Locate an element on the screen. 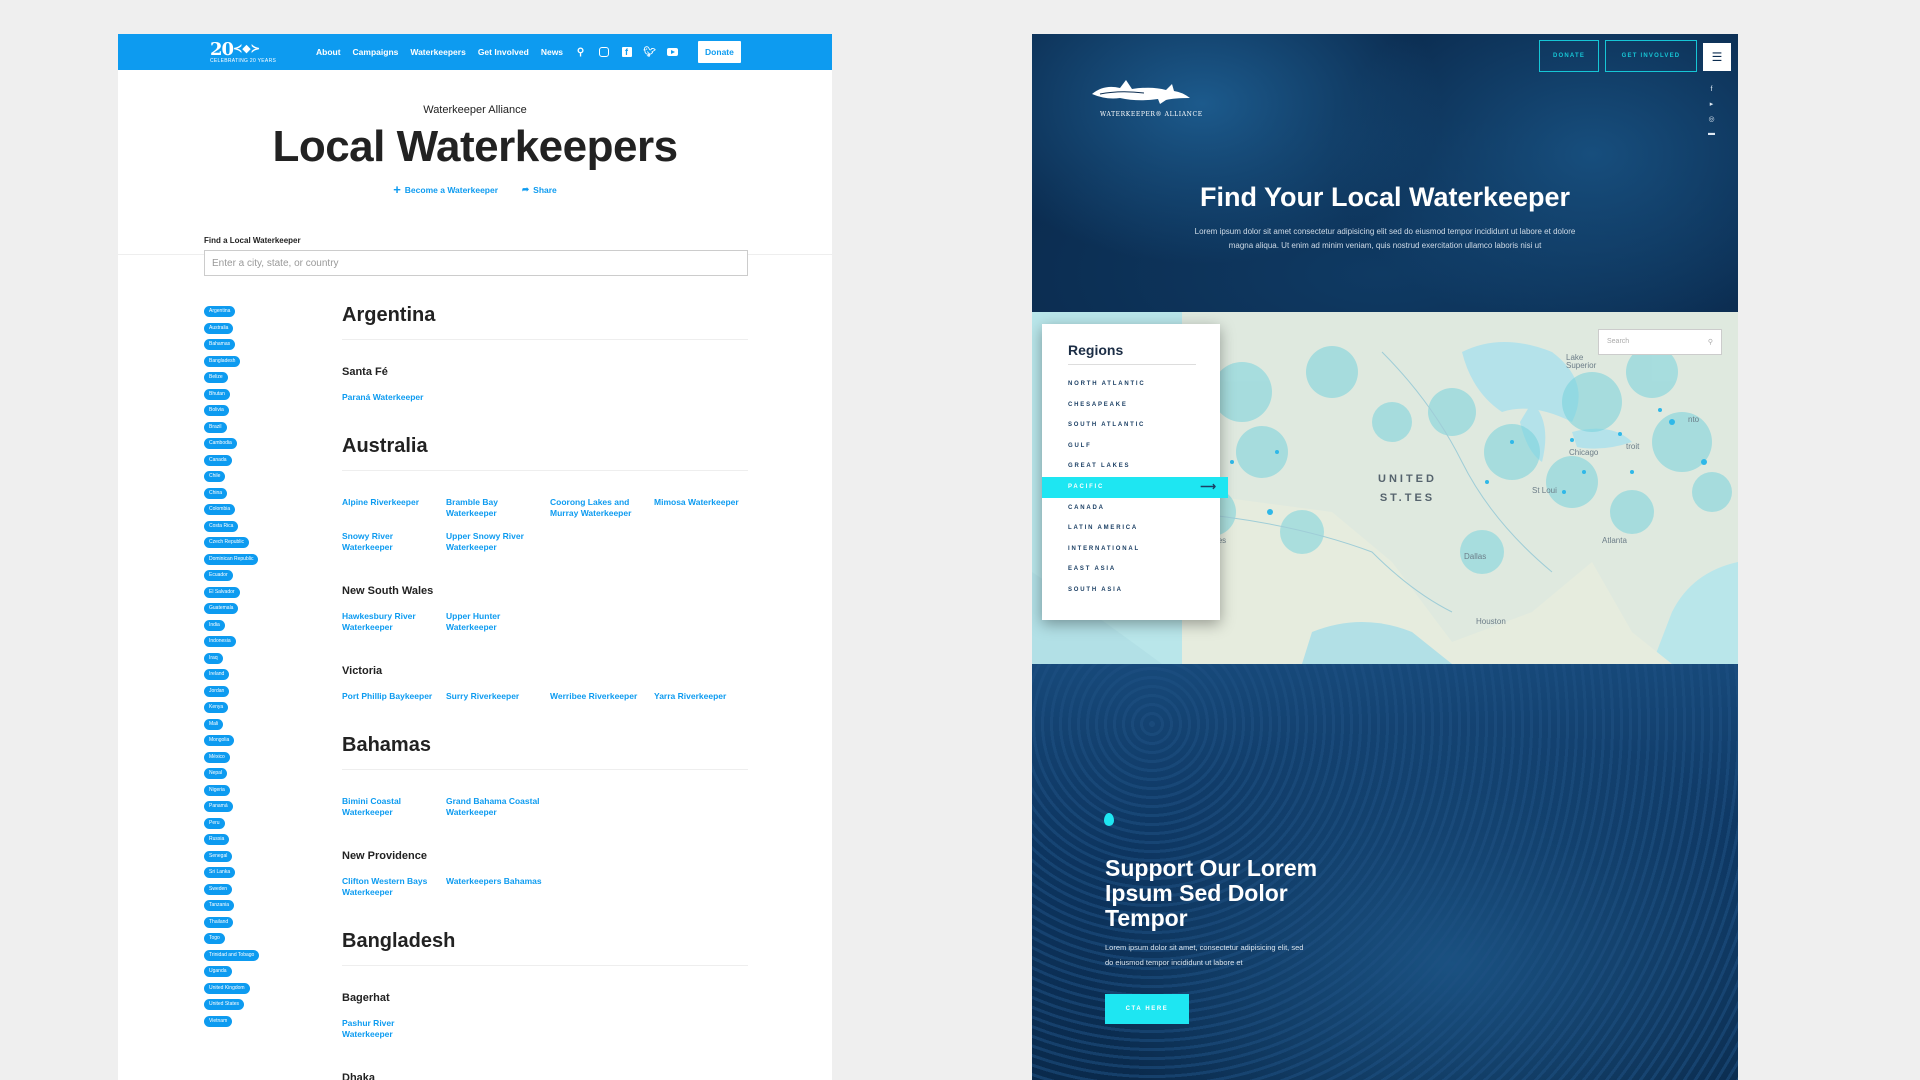  waterkeeper-link: Alpine Riverkeeper is located at coordinates (394, 508).